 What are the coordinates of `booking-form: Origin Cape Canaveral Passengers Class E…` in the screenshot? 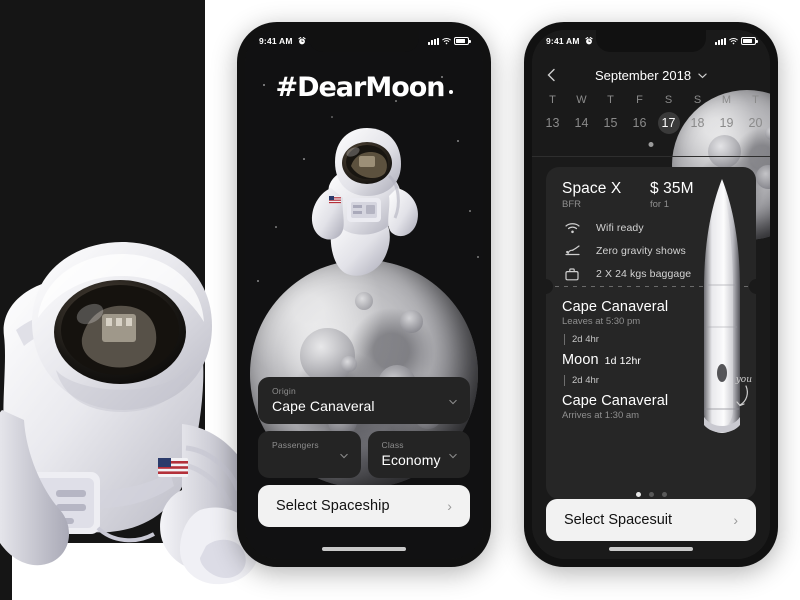 It's located at (364, 461).